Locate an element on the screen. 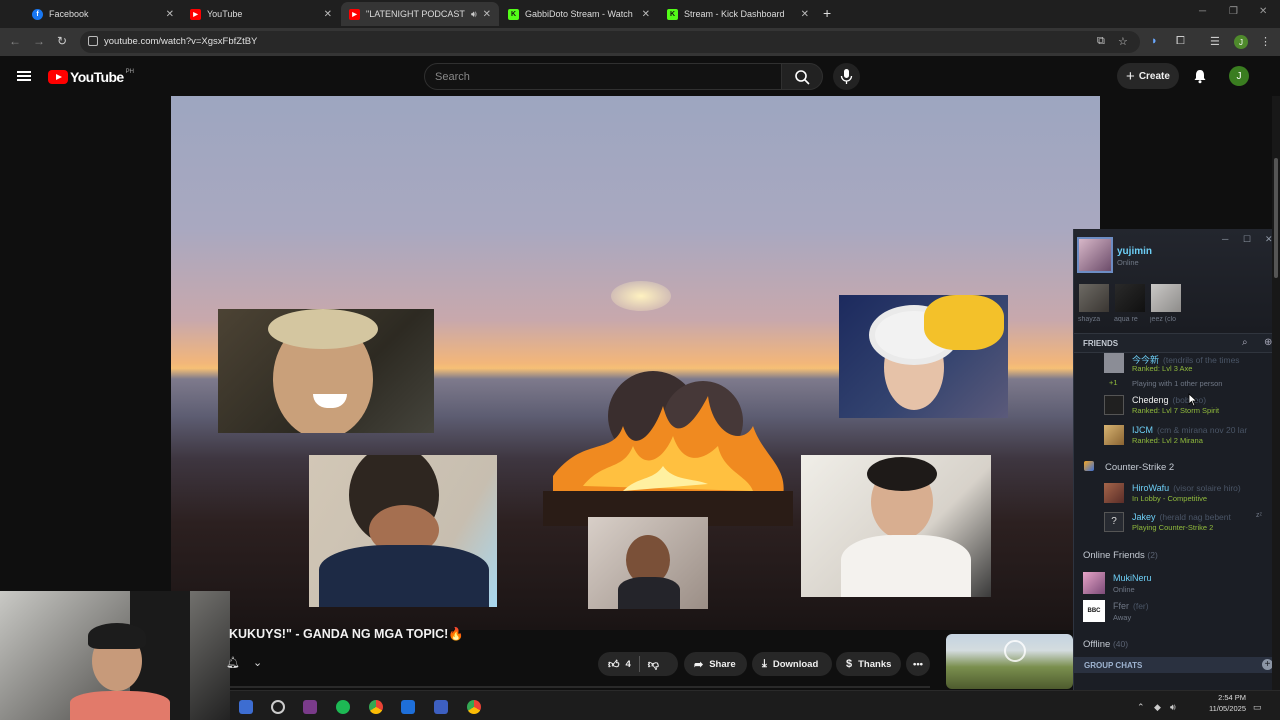 The width and height of the screenshot is (1280, 720). new-tab-icon: + is located at coordinates (827, 13).